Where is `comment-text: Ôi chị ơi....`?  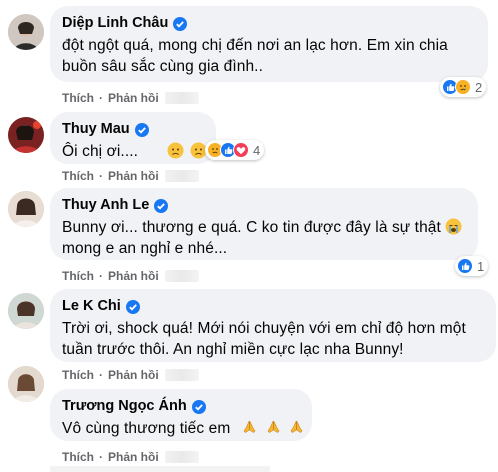 comment-text: Ôi chị ơi.... is located at coordinates (146, 151).